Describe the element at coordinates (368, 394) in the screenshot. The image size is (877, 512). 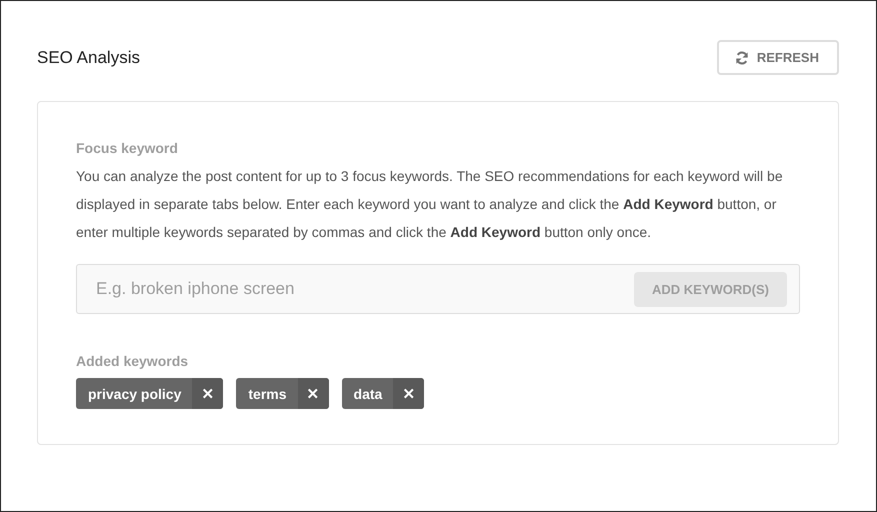
I see `keyword-text: data` at that location.